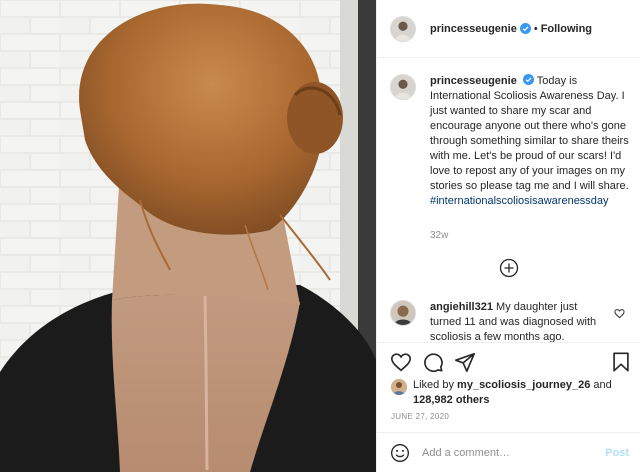 This screenshot has width=640, height=472. I want to click on bookmark-icon, so click(621, 362).